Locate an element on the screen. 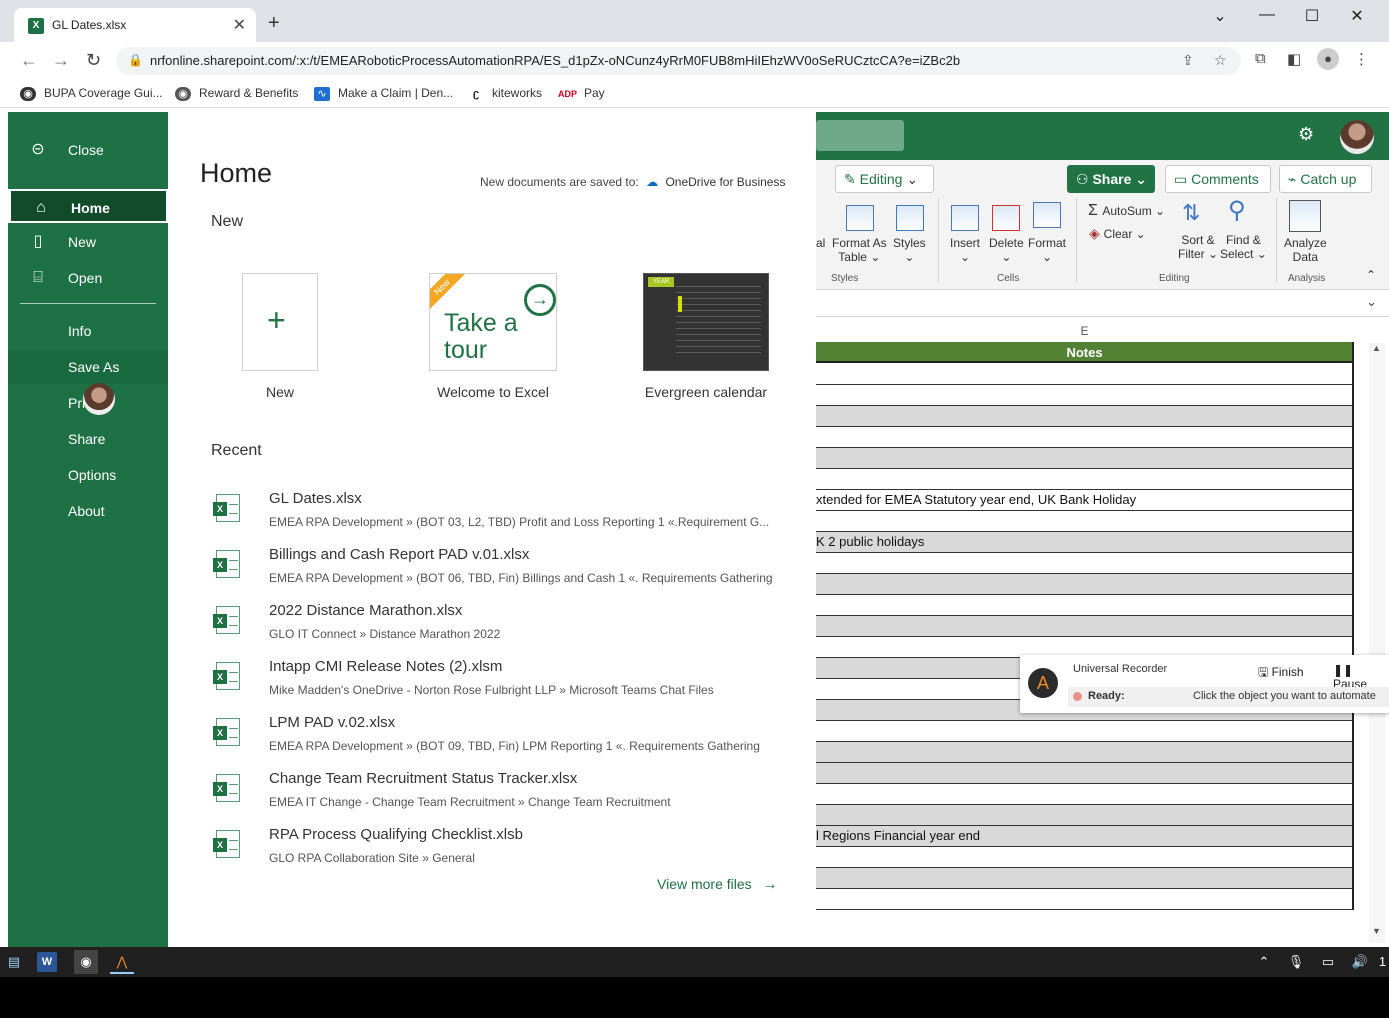 The image size is (1389, 1018). notes-cell: l Regions Financial year end is located at coordinates (1084, 836).